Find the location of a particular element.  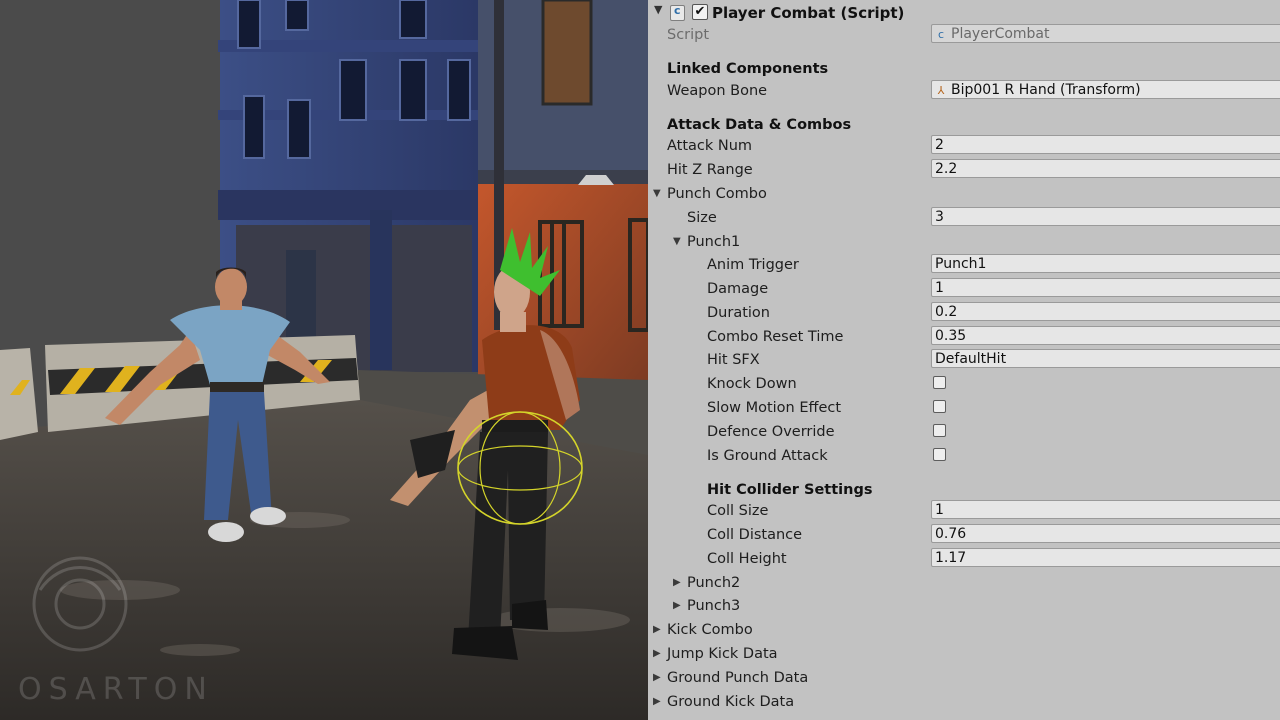

section-title: Attack Data & Combos is located at coordinates (759, 125).